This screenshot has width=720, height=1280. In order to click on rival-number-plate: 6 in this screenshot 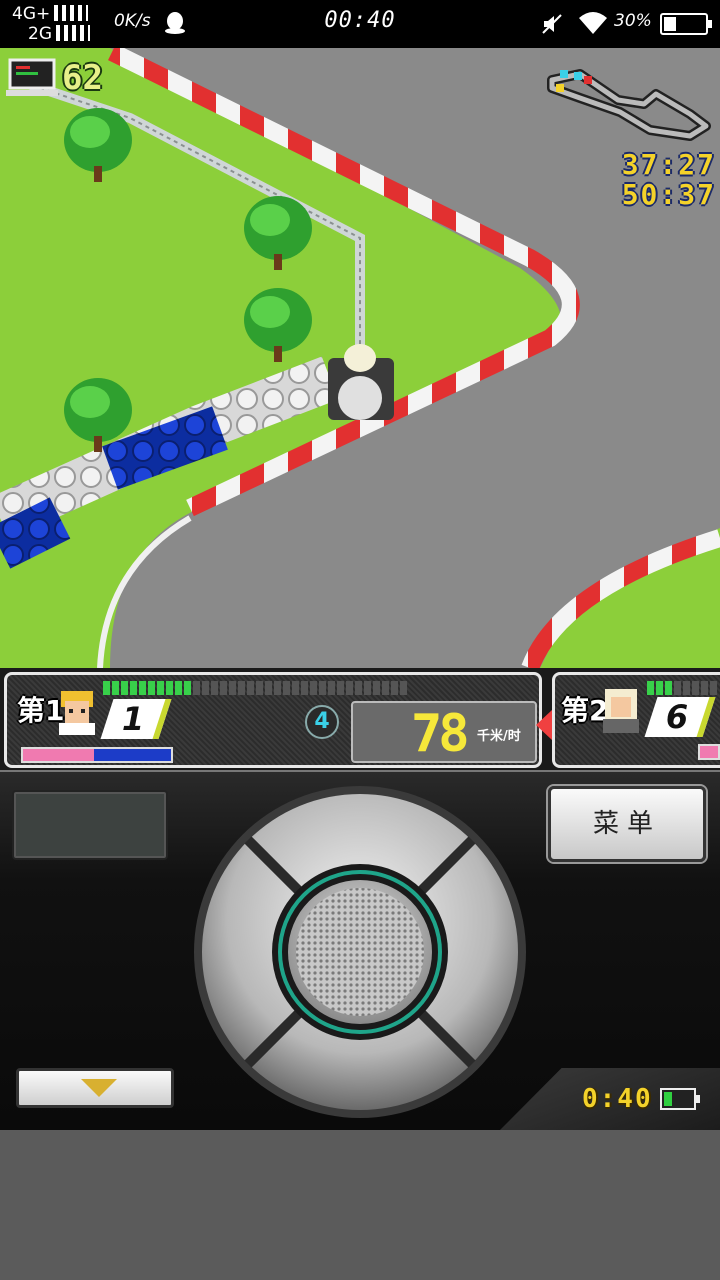, I will do `click(680, 717)`.